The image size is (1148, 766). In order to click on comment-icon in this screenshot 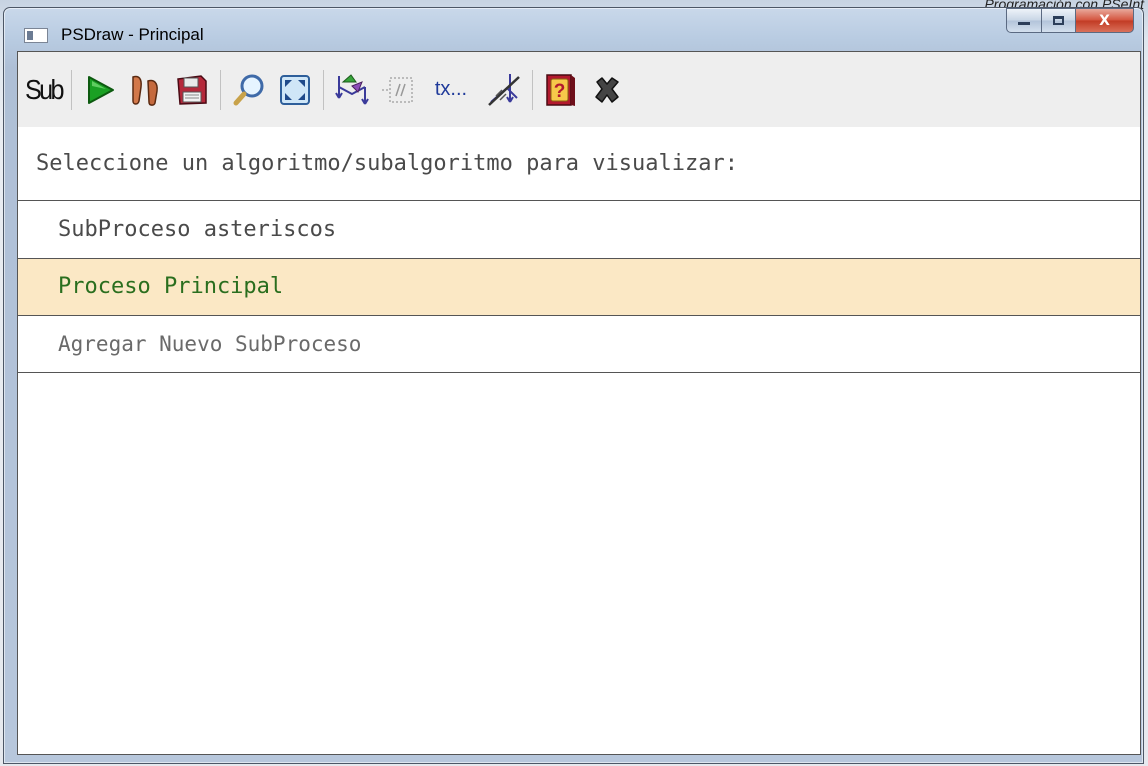, I will do `click(397, 89)`.